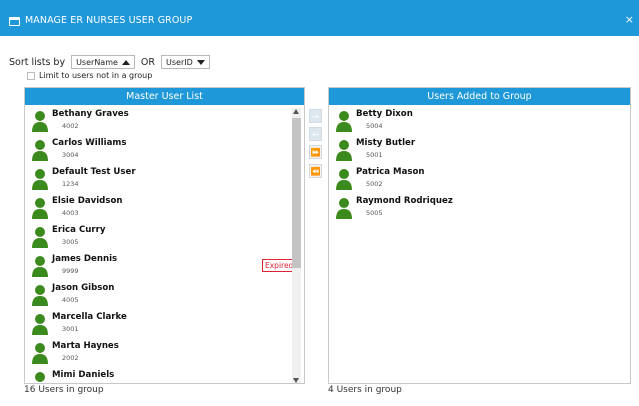  I want to click on add-selected-button: →, so click(315, 116).